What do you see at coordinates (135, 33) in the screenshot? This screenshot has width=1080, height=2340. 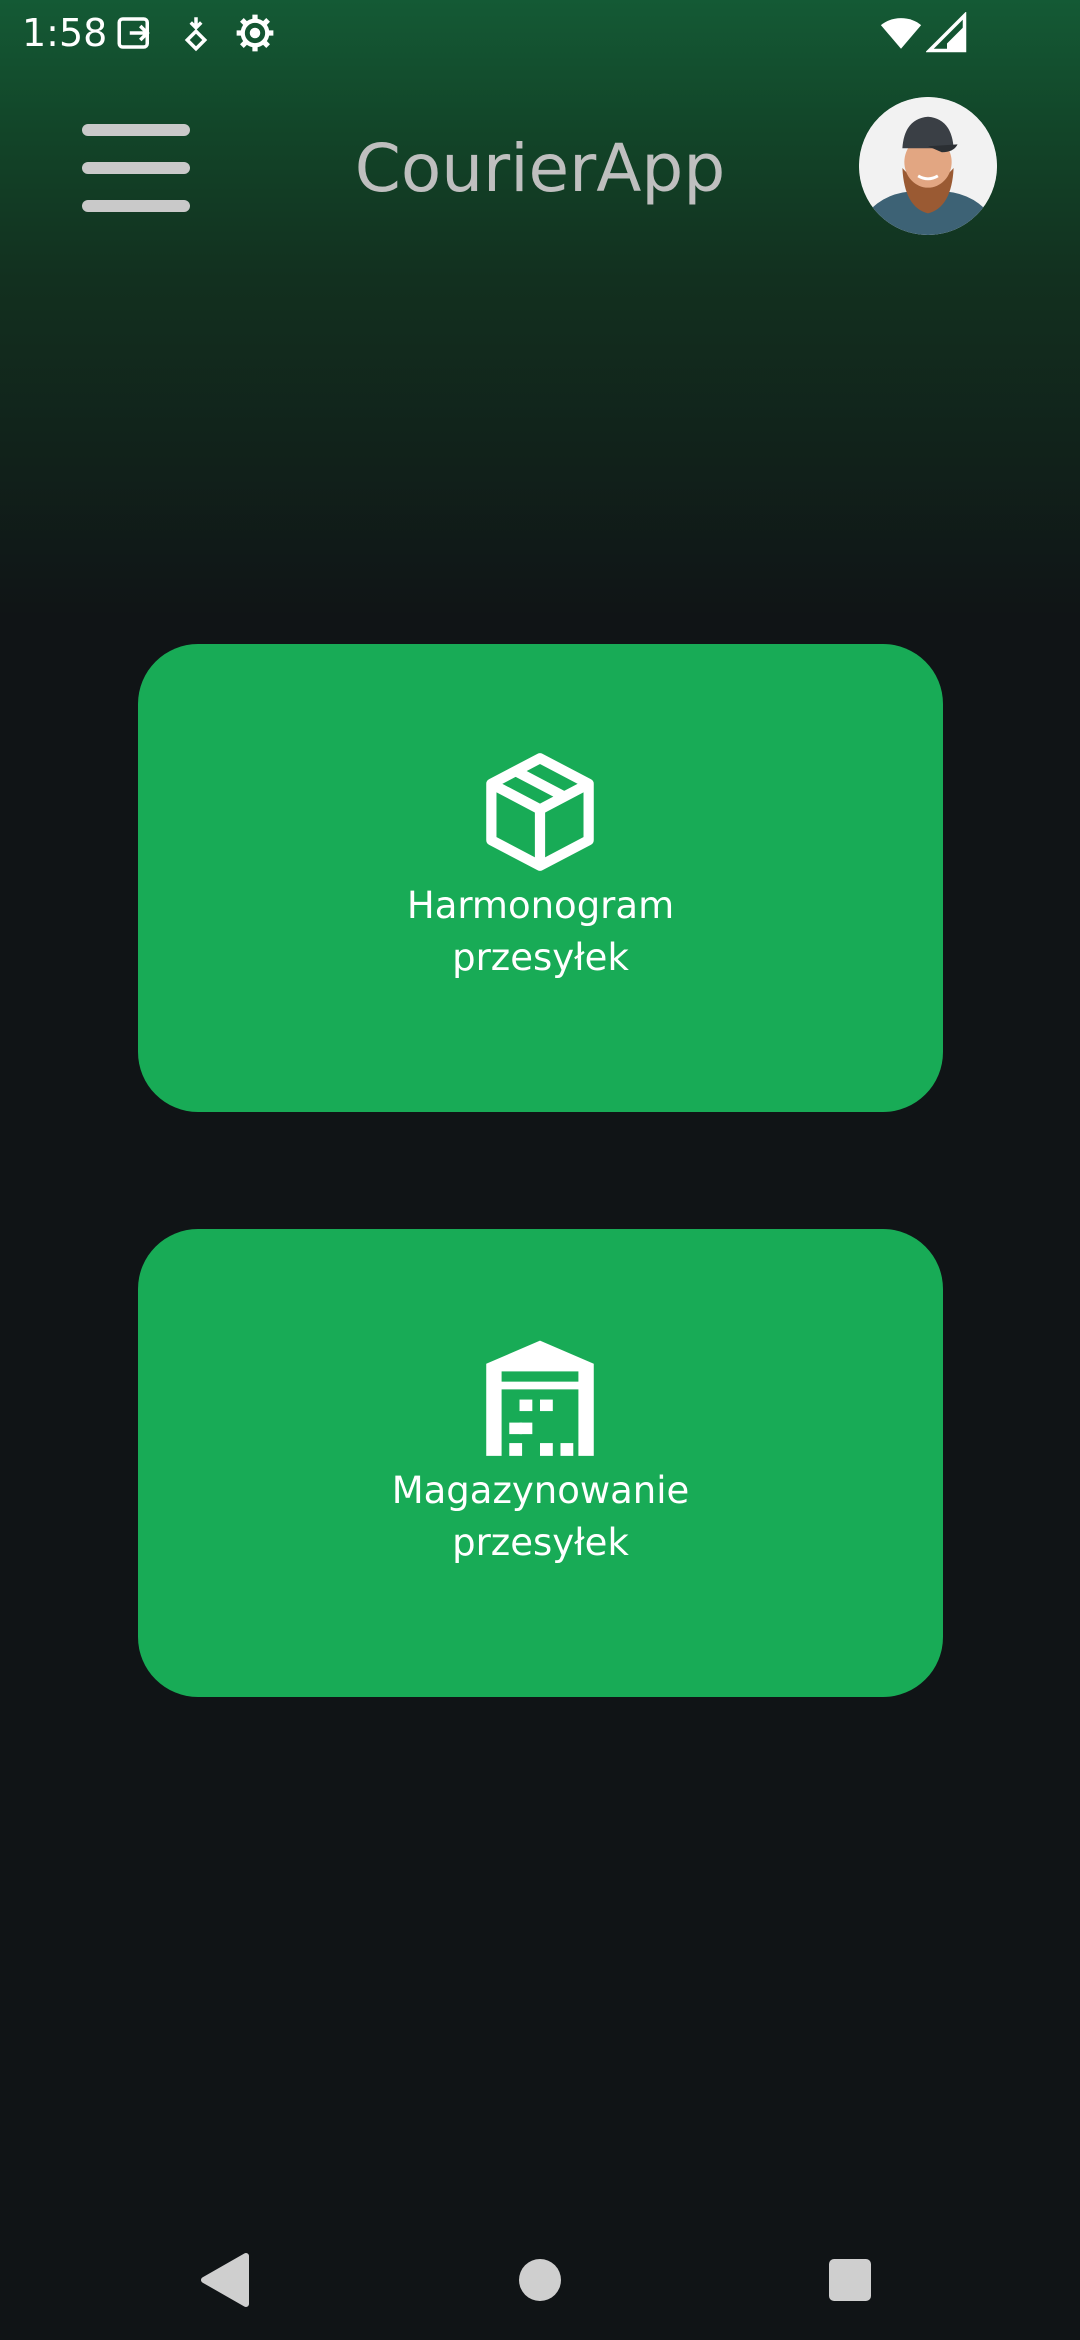 I see `screen-share-icon` at bounding box center [135, 33].